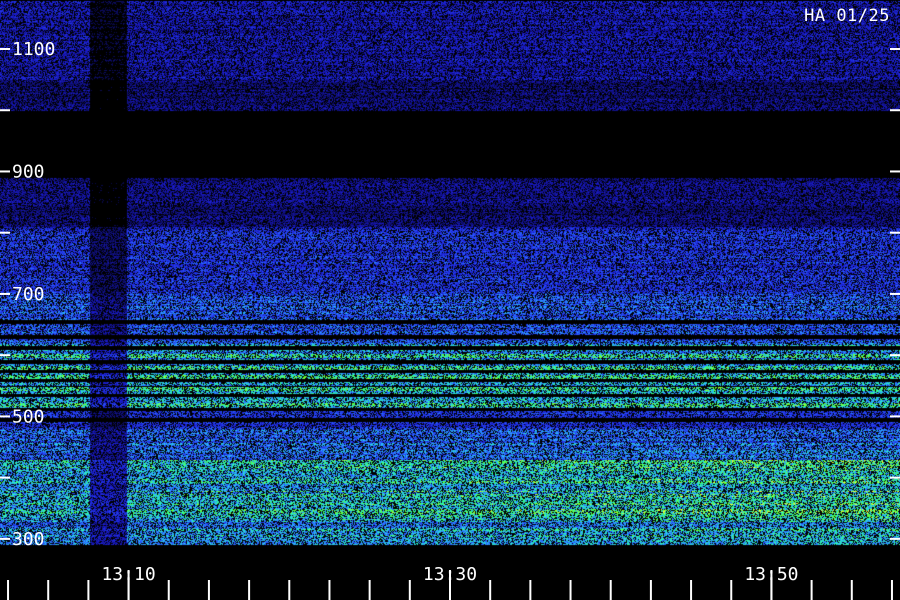 The width and height of the screenshot is (900, 600). I want to click on x-tick-label-13:50: 13:50, so click(771, 574).